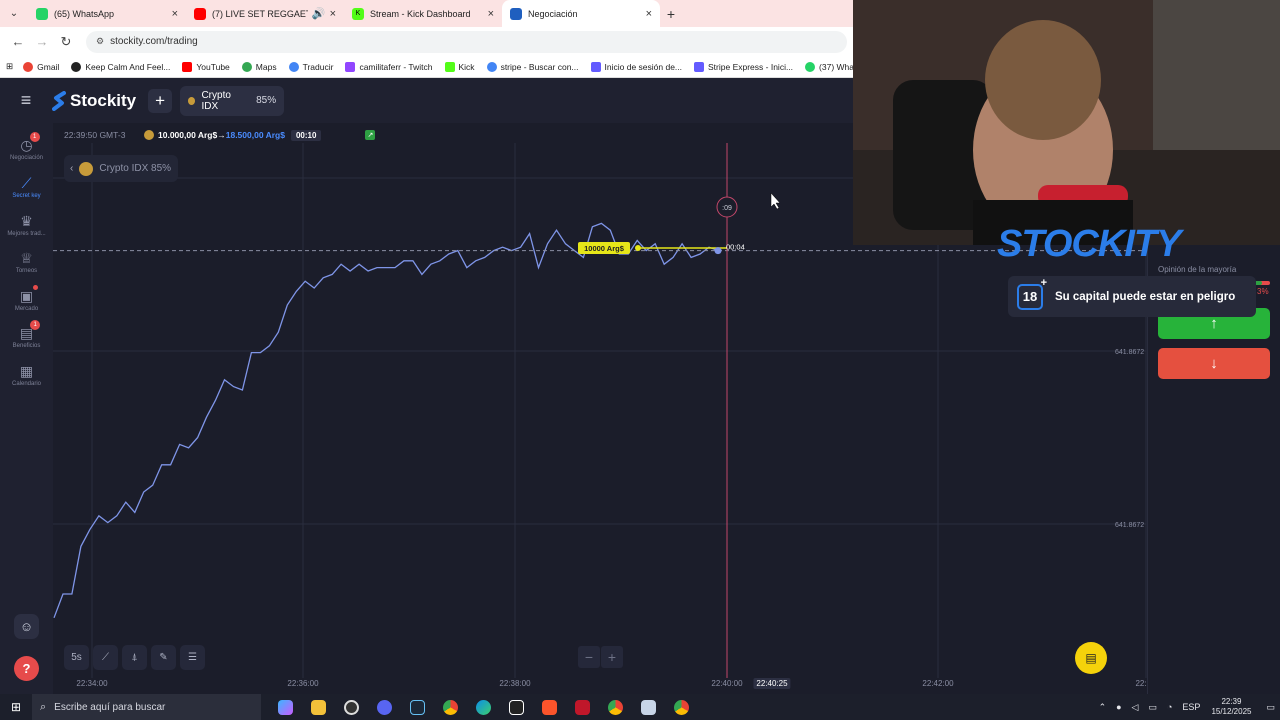 The width and height of the screenshot is (1280, 720). What do you see at coordinates (1152, 707) in the screenshot?
I see `display-icon: ▭` at bounding box center [1152, 707].